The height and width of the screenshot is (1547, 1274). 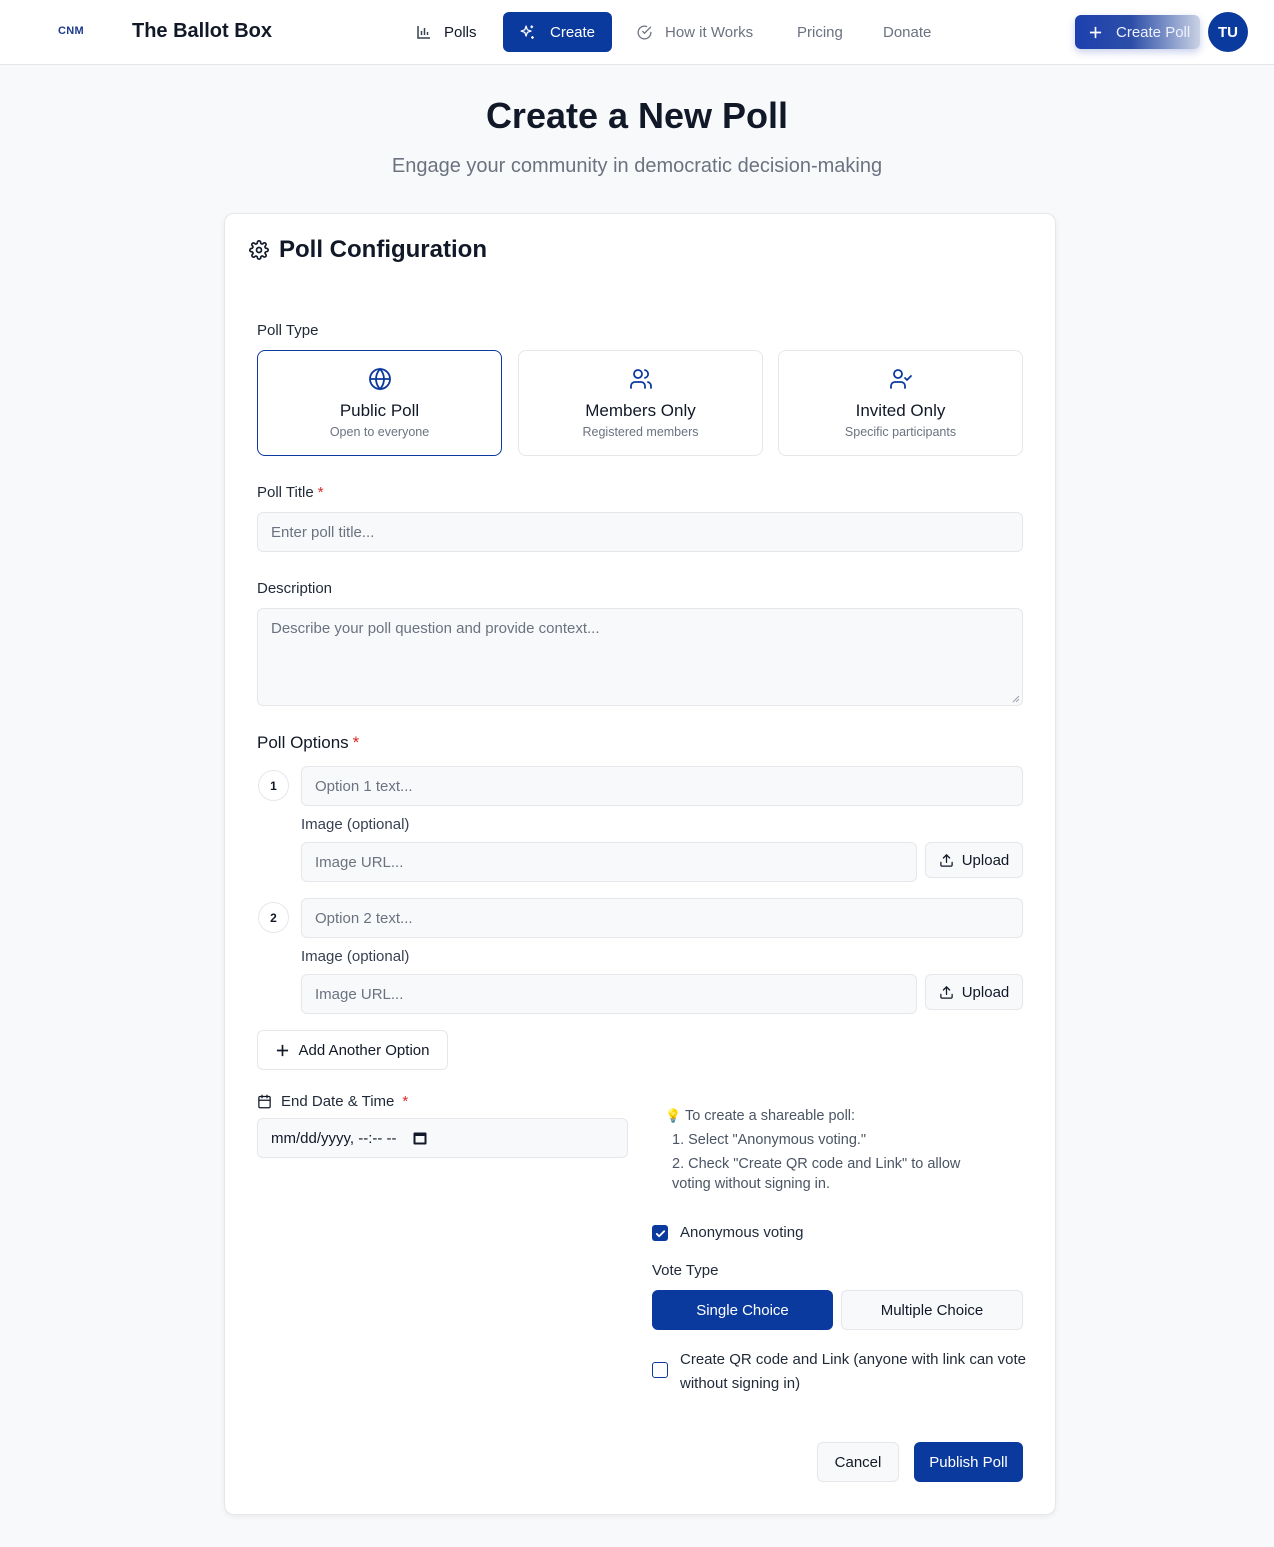 I want to click on option-2-image-label: Image (optional), so click(x=355, y=956).